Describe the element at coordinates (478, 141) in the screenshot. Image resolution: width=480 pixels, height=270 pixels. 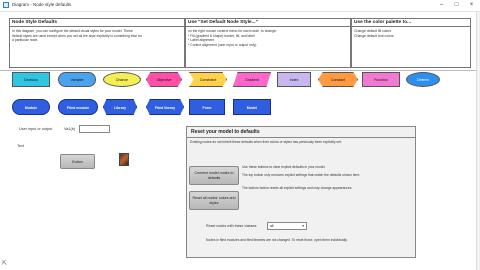
I see `vertical-scrollbar` at that location.